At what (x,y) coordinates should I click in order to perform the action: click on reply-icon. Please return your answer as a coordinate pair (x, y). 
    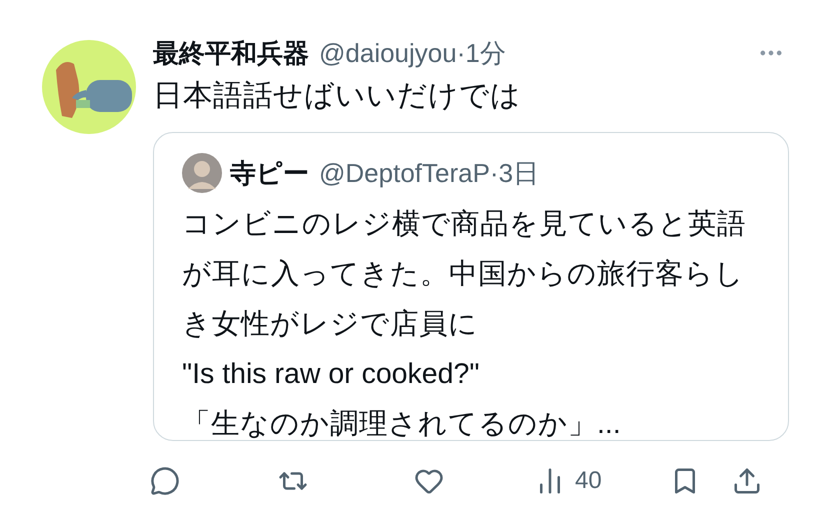
    Looking at the image, I should click on (165, 481).